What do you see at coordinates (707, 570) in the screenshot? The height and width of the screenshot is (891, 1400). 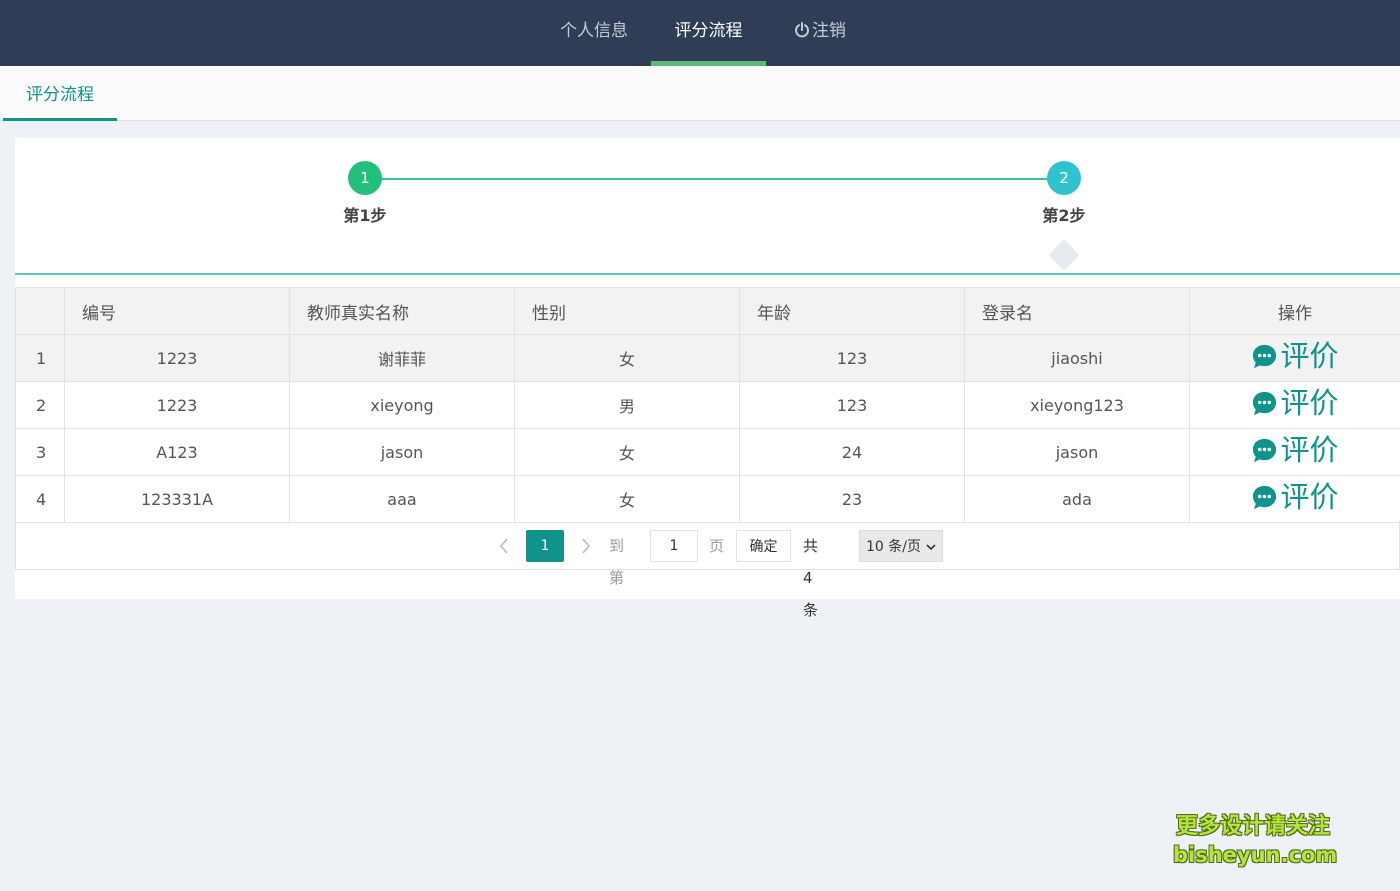 I see `pagination-row: 1 到第 页 确定 共 4 条 10 条/页` at bounding box center [707, 570].